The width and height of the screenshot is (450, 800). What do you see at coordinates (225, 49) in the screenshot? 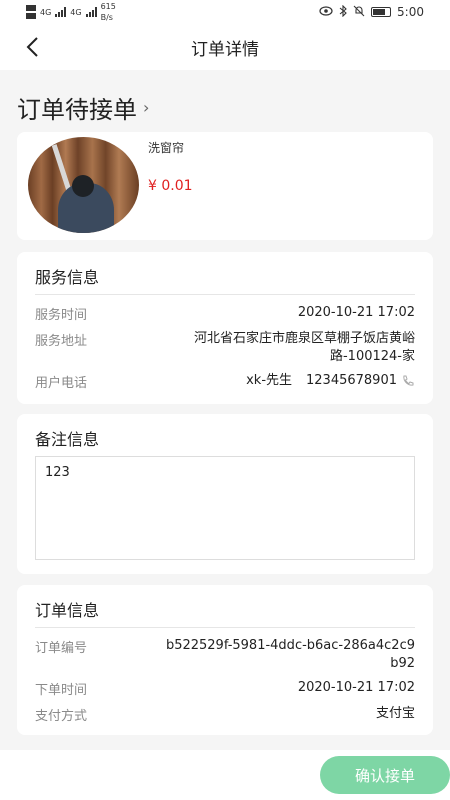
I see `page-title: 订单详情` at bounding box center [225, 49].